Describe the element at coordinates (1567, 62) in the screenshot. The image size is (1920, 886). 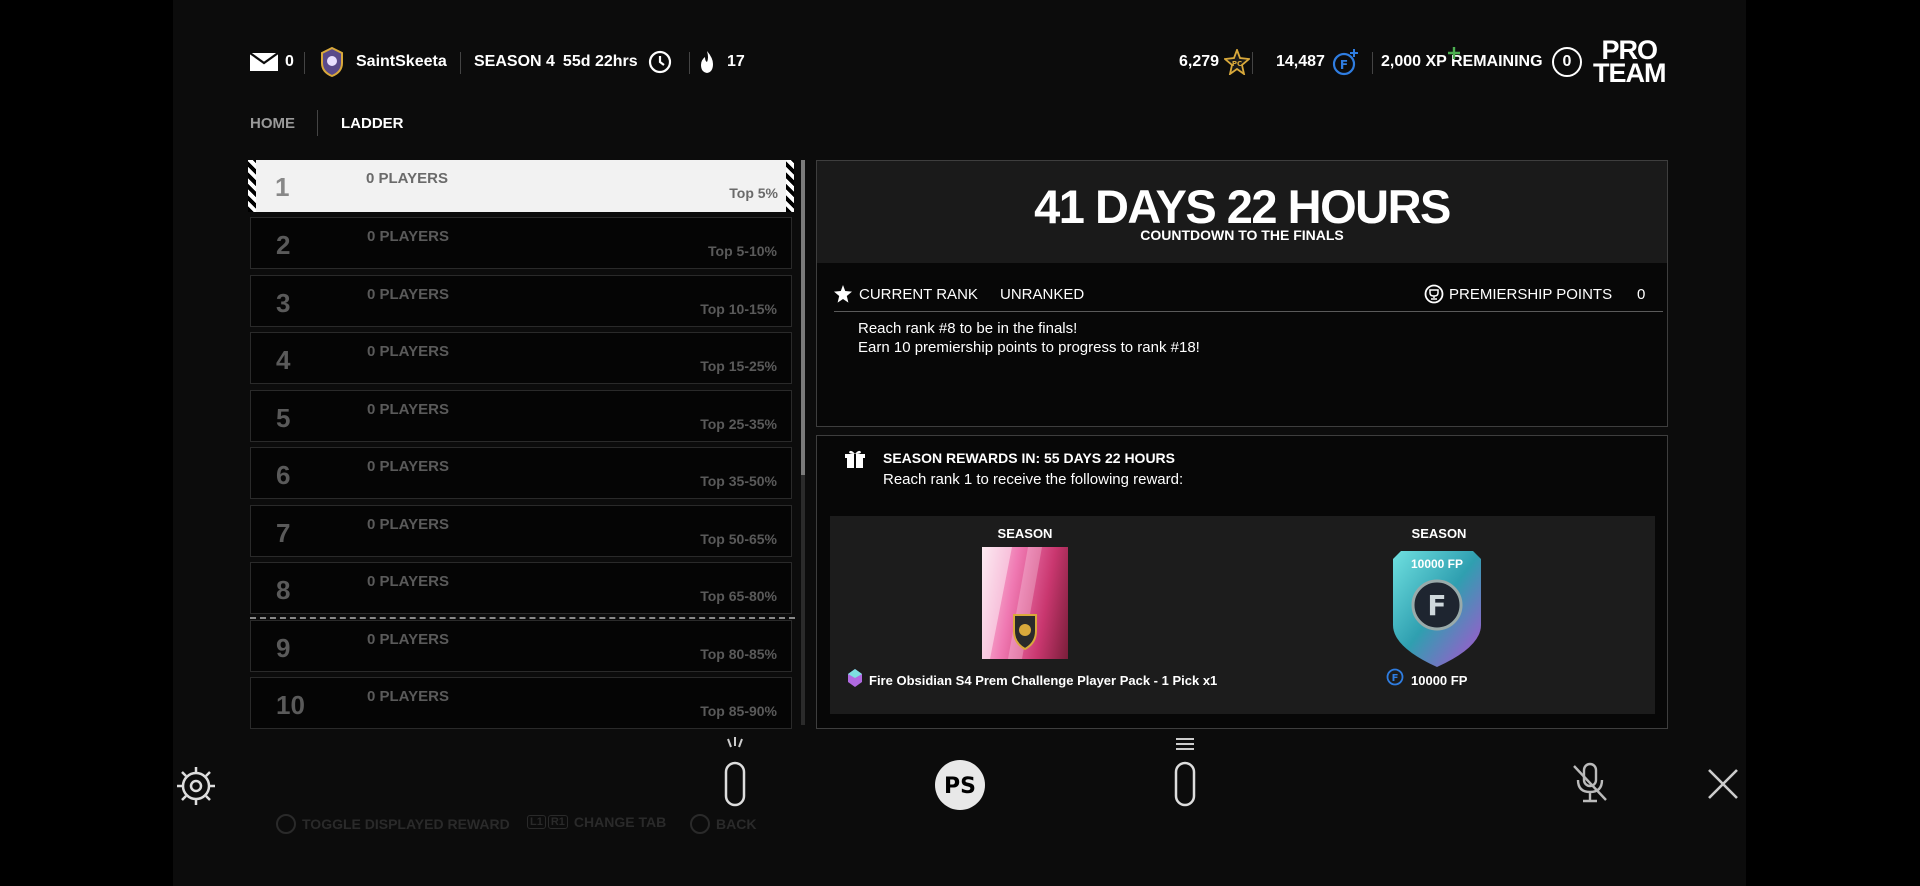
I see `level-value: 0` at that location.